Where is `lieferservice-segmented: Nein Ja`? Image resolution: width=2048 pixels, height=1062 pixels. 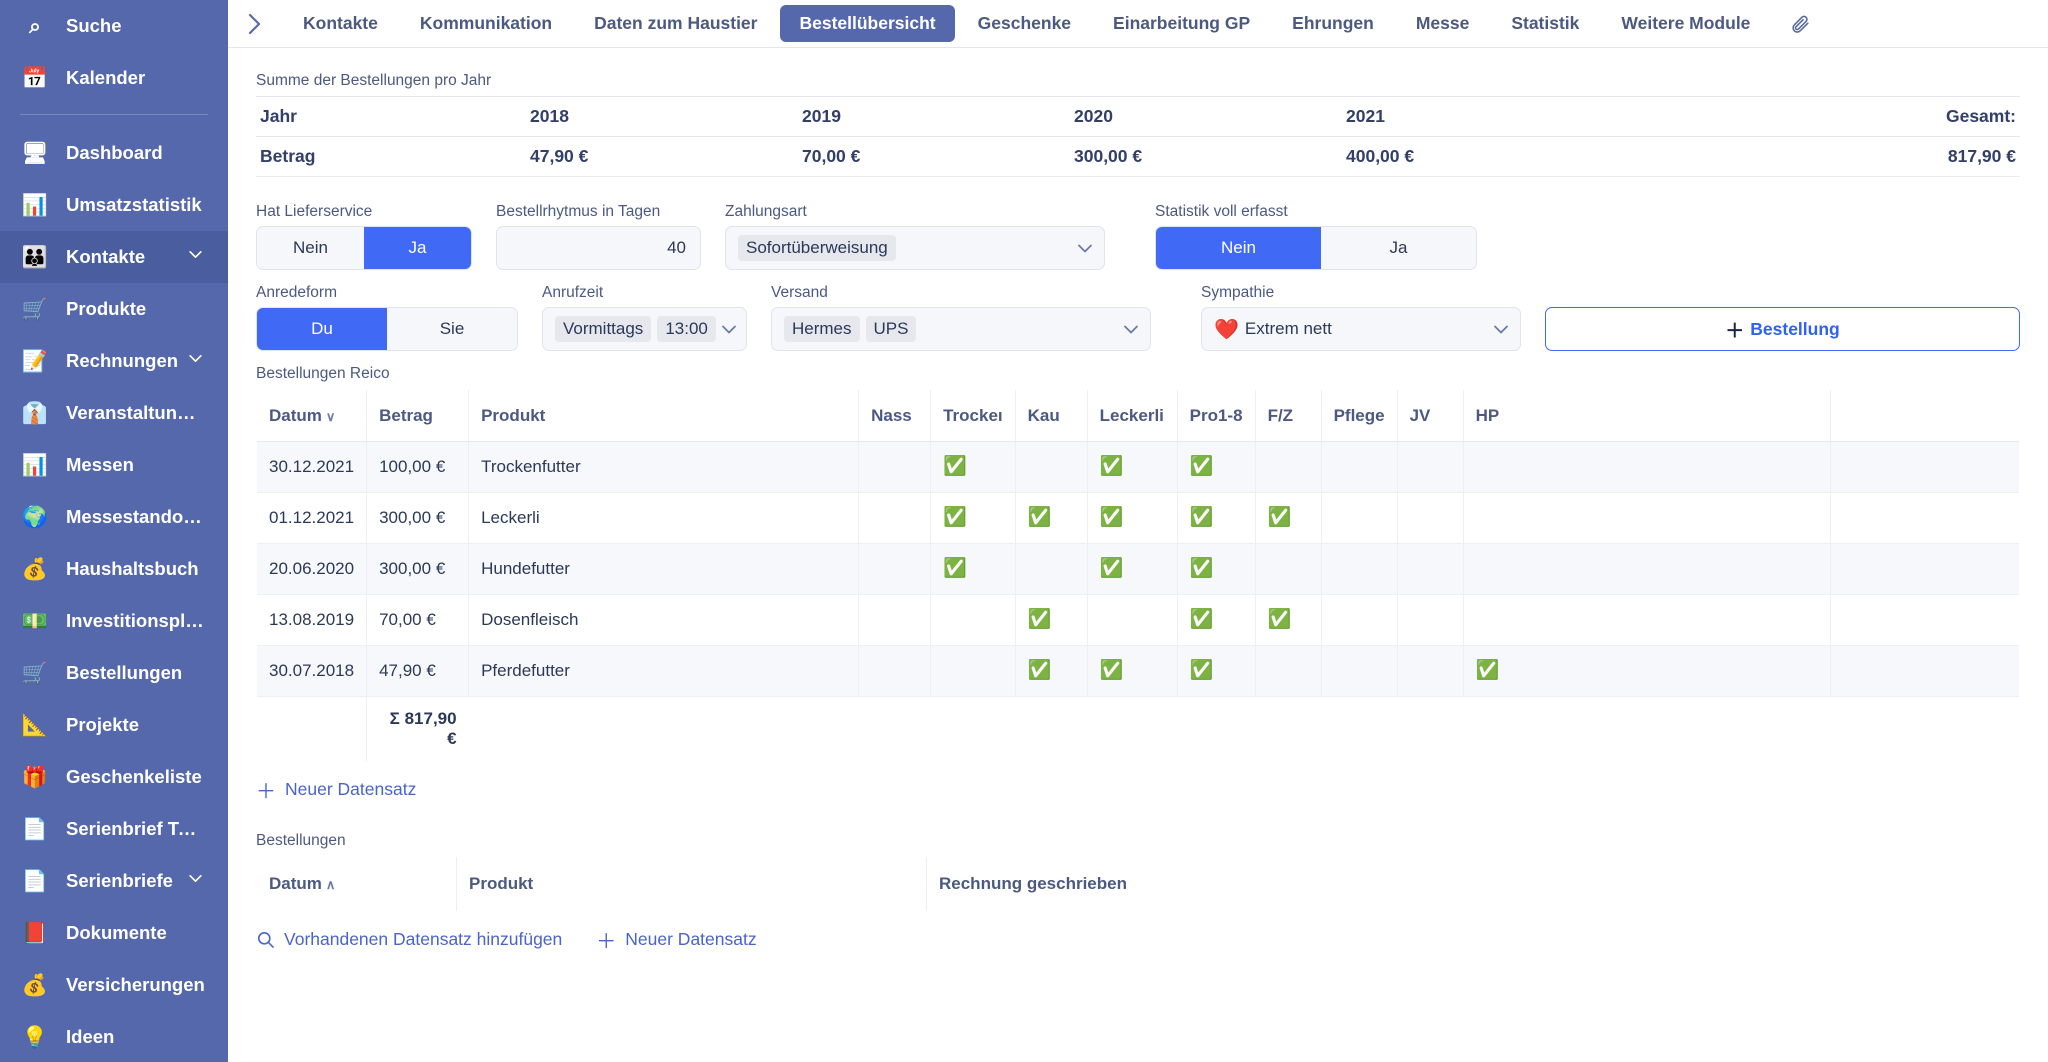 lieferservice-segmented: Nein Ja is located at coordinates (364, 248).